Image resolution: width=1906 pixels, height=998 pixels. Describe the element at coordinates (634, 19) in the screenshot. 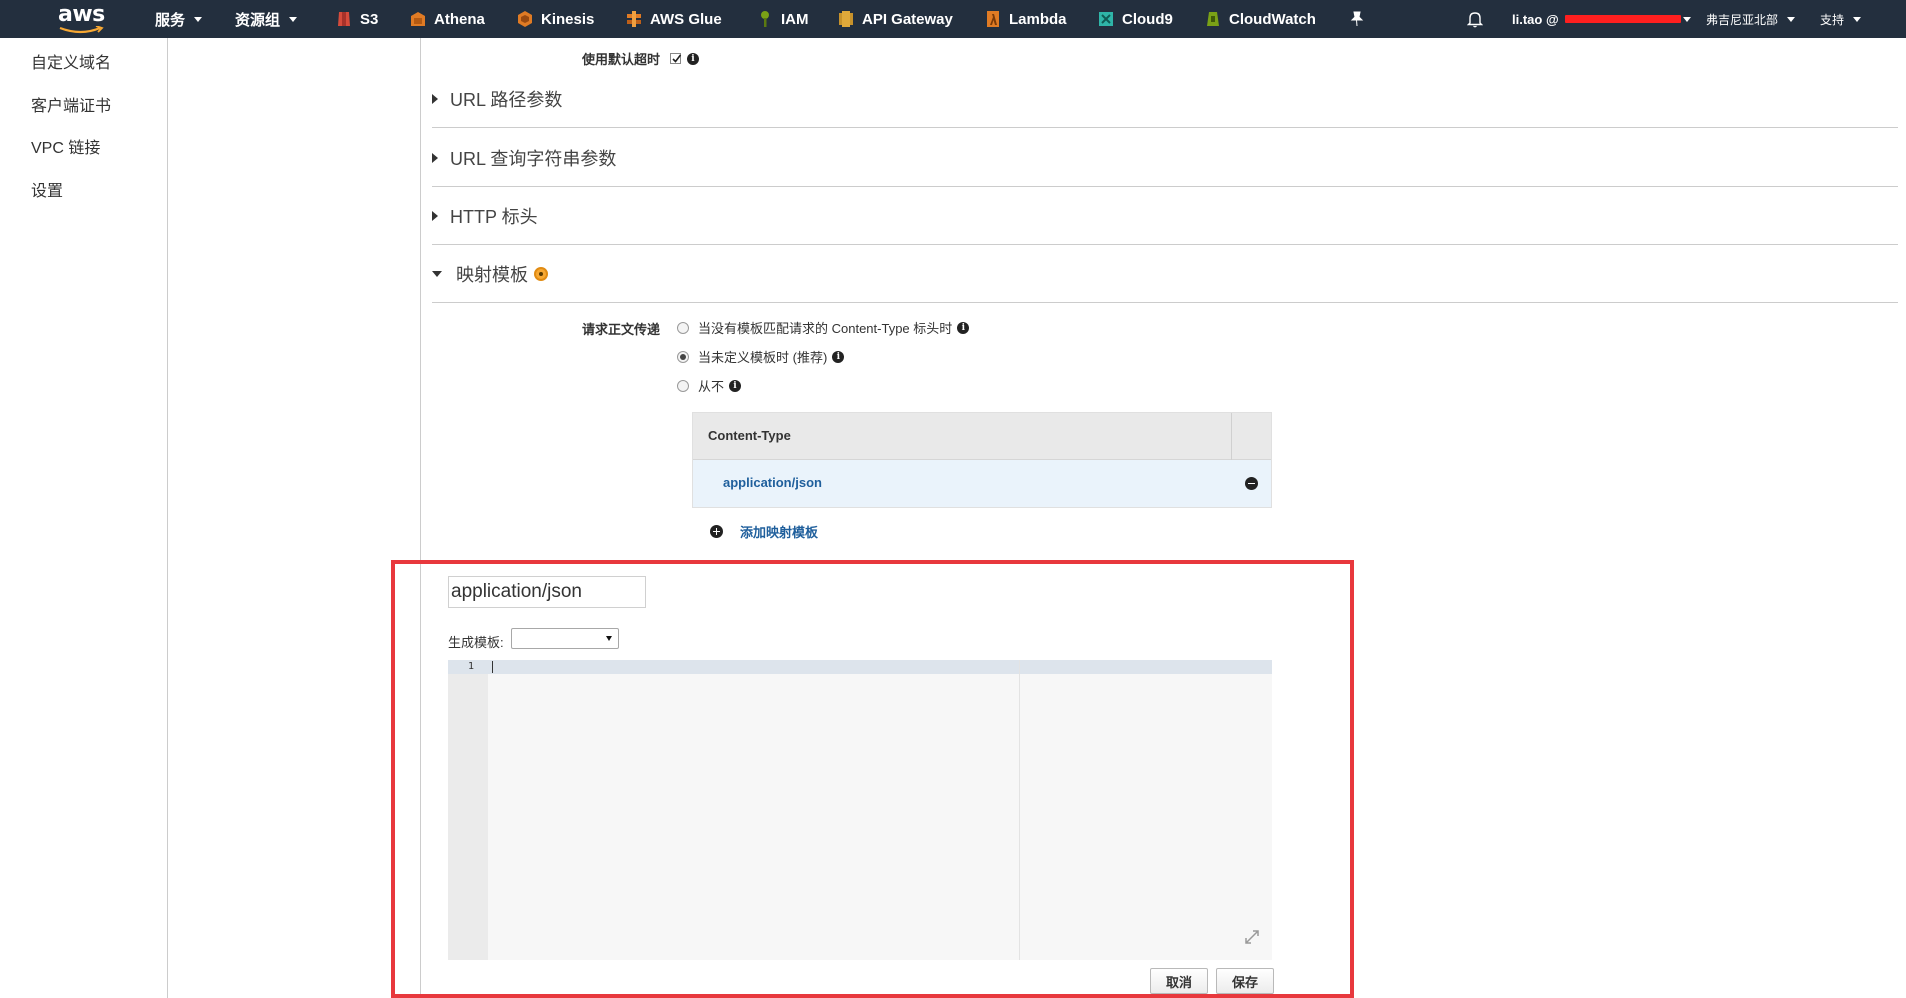

I see `glue-icon` at that location.